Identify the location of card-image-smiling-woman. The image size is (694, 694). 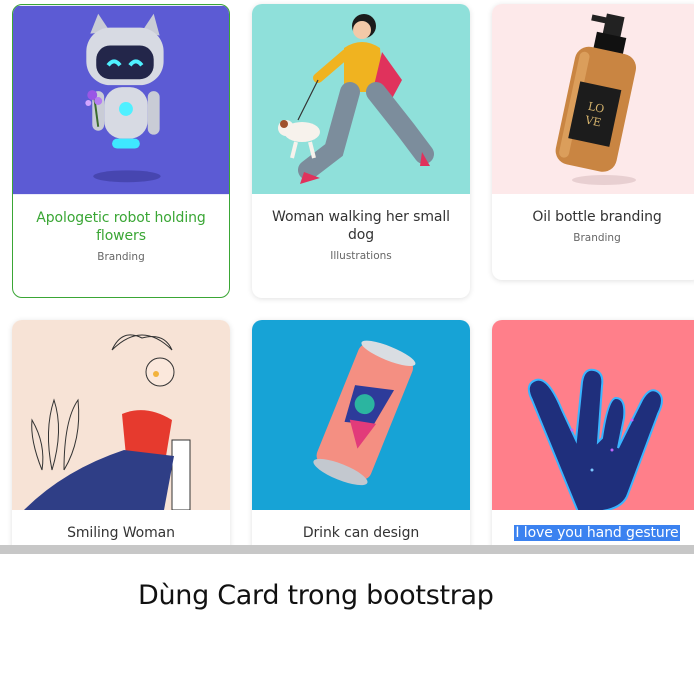
(121, 415).